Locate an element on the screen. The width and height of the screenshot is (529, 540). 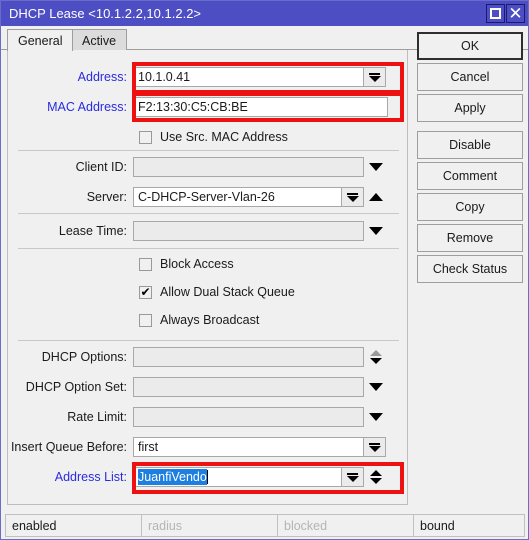
row-block-access: Block Access is located at coordinates (208, 264).